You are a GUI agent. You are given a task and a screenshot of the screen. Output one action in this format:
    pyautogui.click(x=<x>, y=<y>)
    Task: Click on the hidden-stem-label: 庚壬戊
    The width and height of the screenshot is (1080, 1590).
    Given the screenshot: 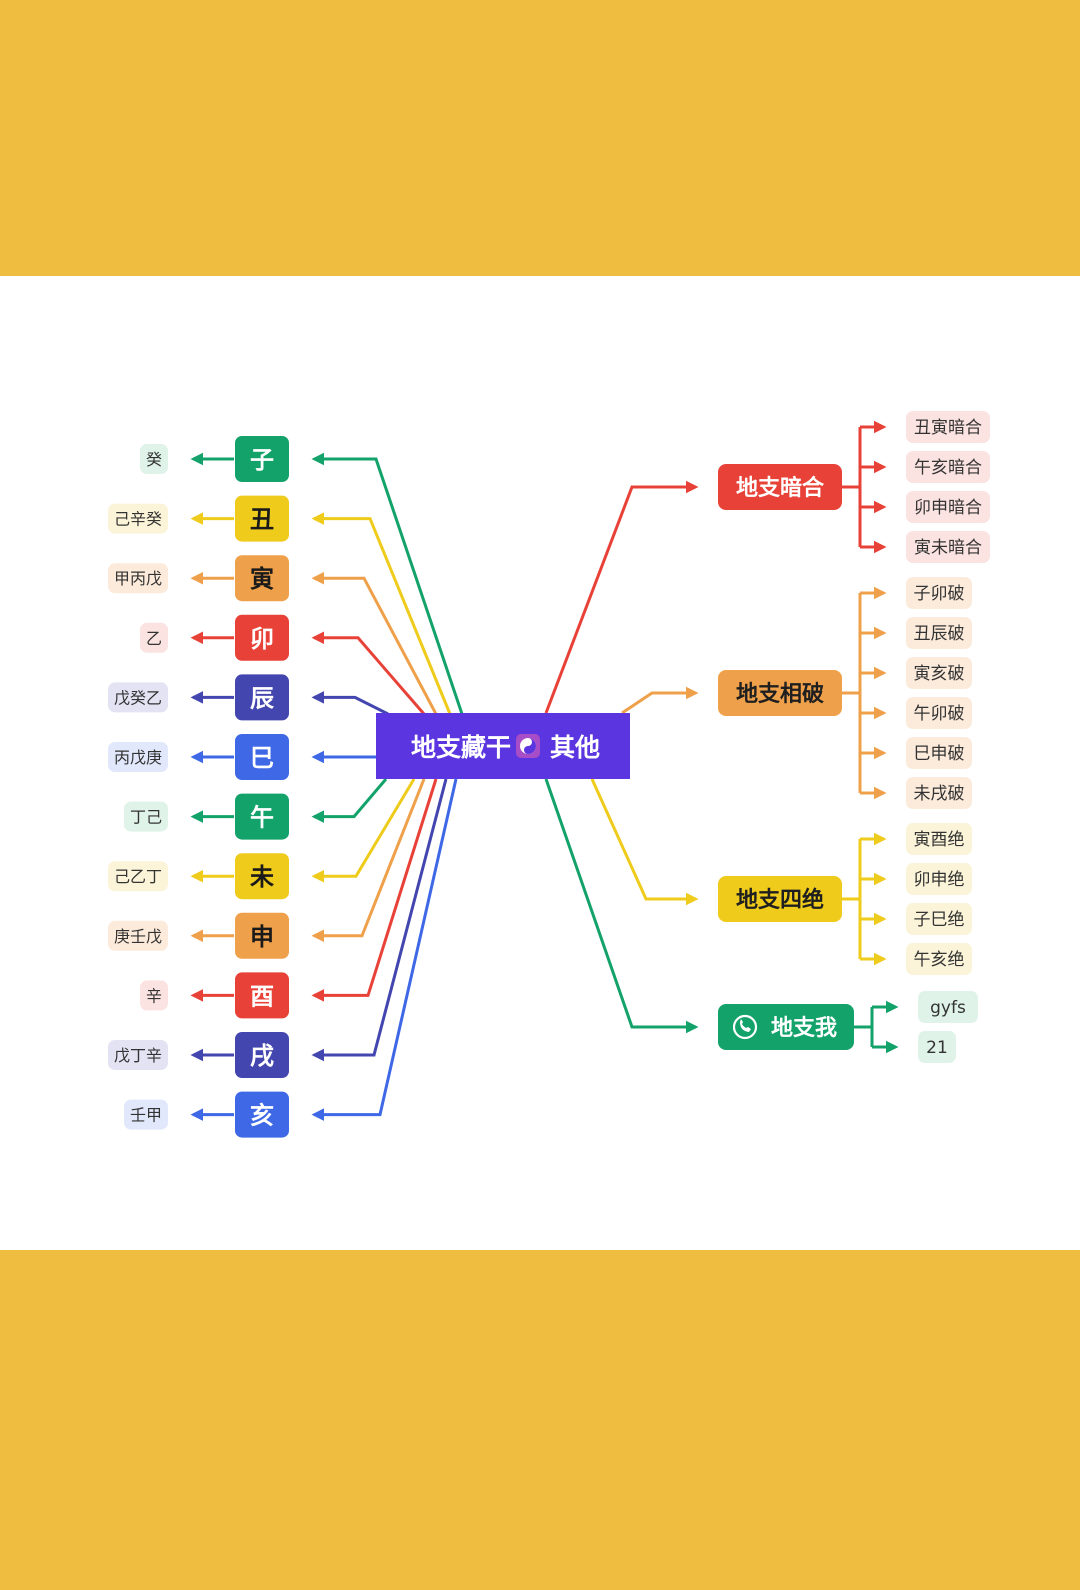 What is the action you would take?
    pyautogui.click(x=138, y=936)
    